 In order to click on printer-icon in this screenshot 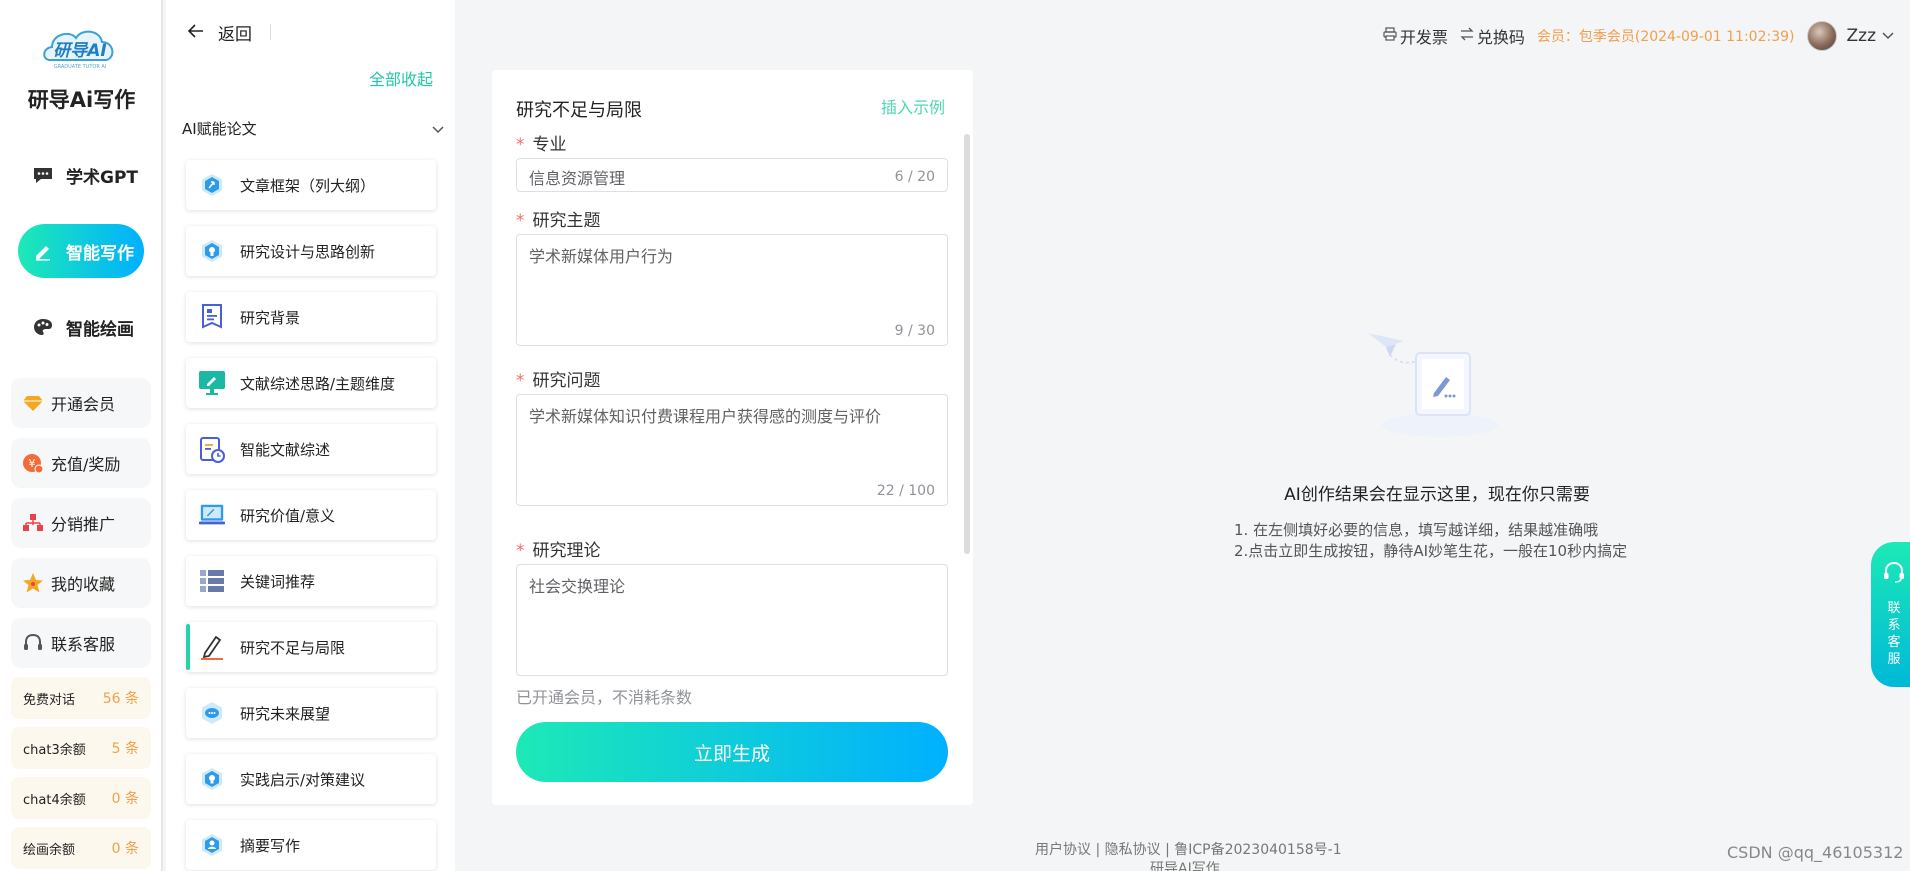, I will do `click(1390, 36)`.